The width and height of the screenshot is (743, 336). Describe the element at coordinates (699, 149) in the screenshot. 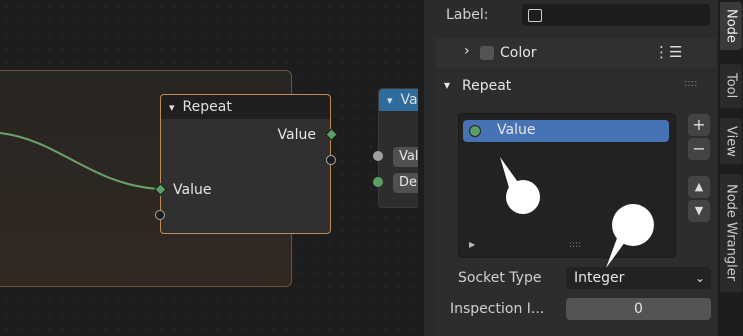

I see `remove-item-button: −` at that location.